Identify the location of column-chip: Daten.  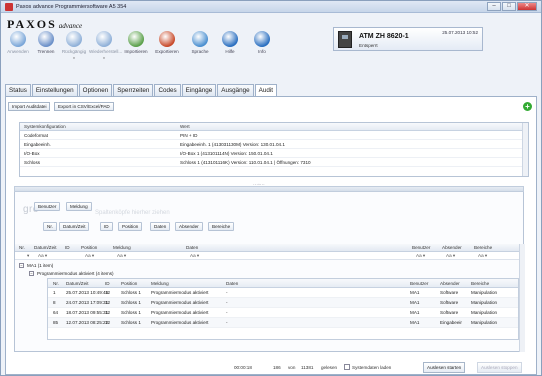
(160, 226).